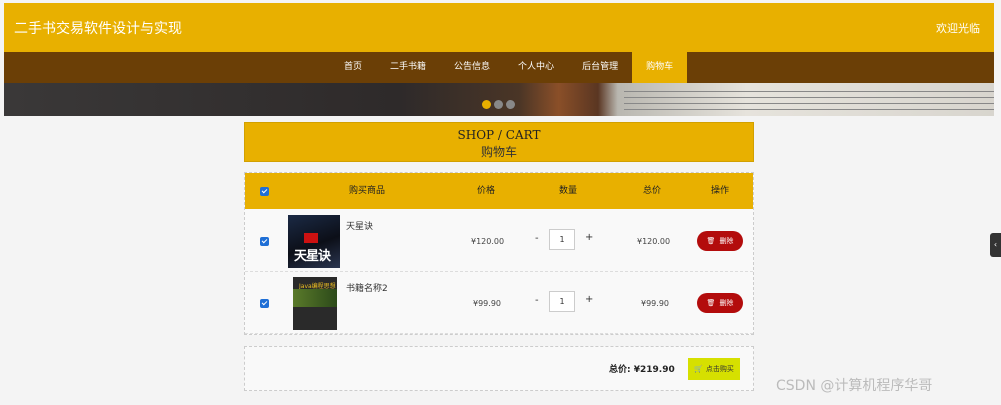  What do you see at coordinates (314, 241) in the screenshot?
I see `book-cover-image: 天星诀` at bounding box center [314, 241].